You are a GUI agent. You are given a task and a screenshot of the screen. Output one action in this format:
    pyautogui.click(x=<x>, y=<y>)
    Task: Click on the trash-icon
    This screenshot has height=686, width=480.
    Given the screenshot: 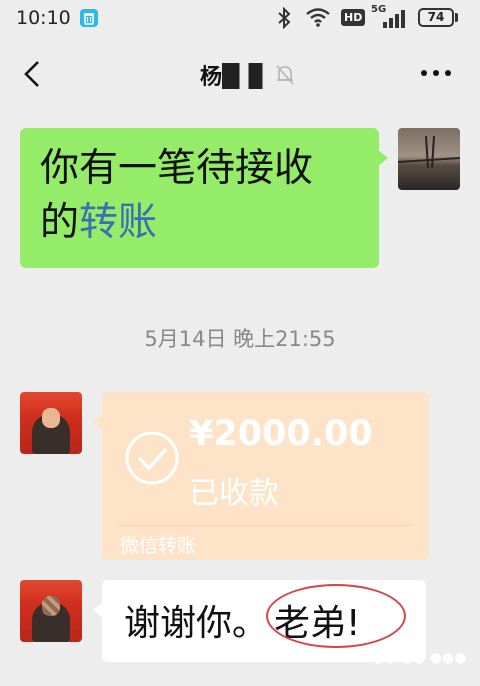 What is the action you would take?
    pyautogui.click(x=89, y=18)
    